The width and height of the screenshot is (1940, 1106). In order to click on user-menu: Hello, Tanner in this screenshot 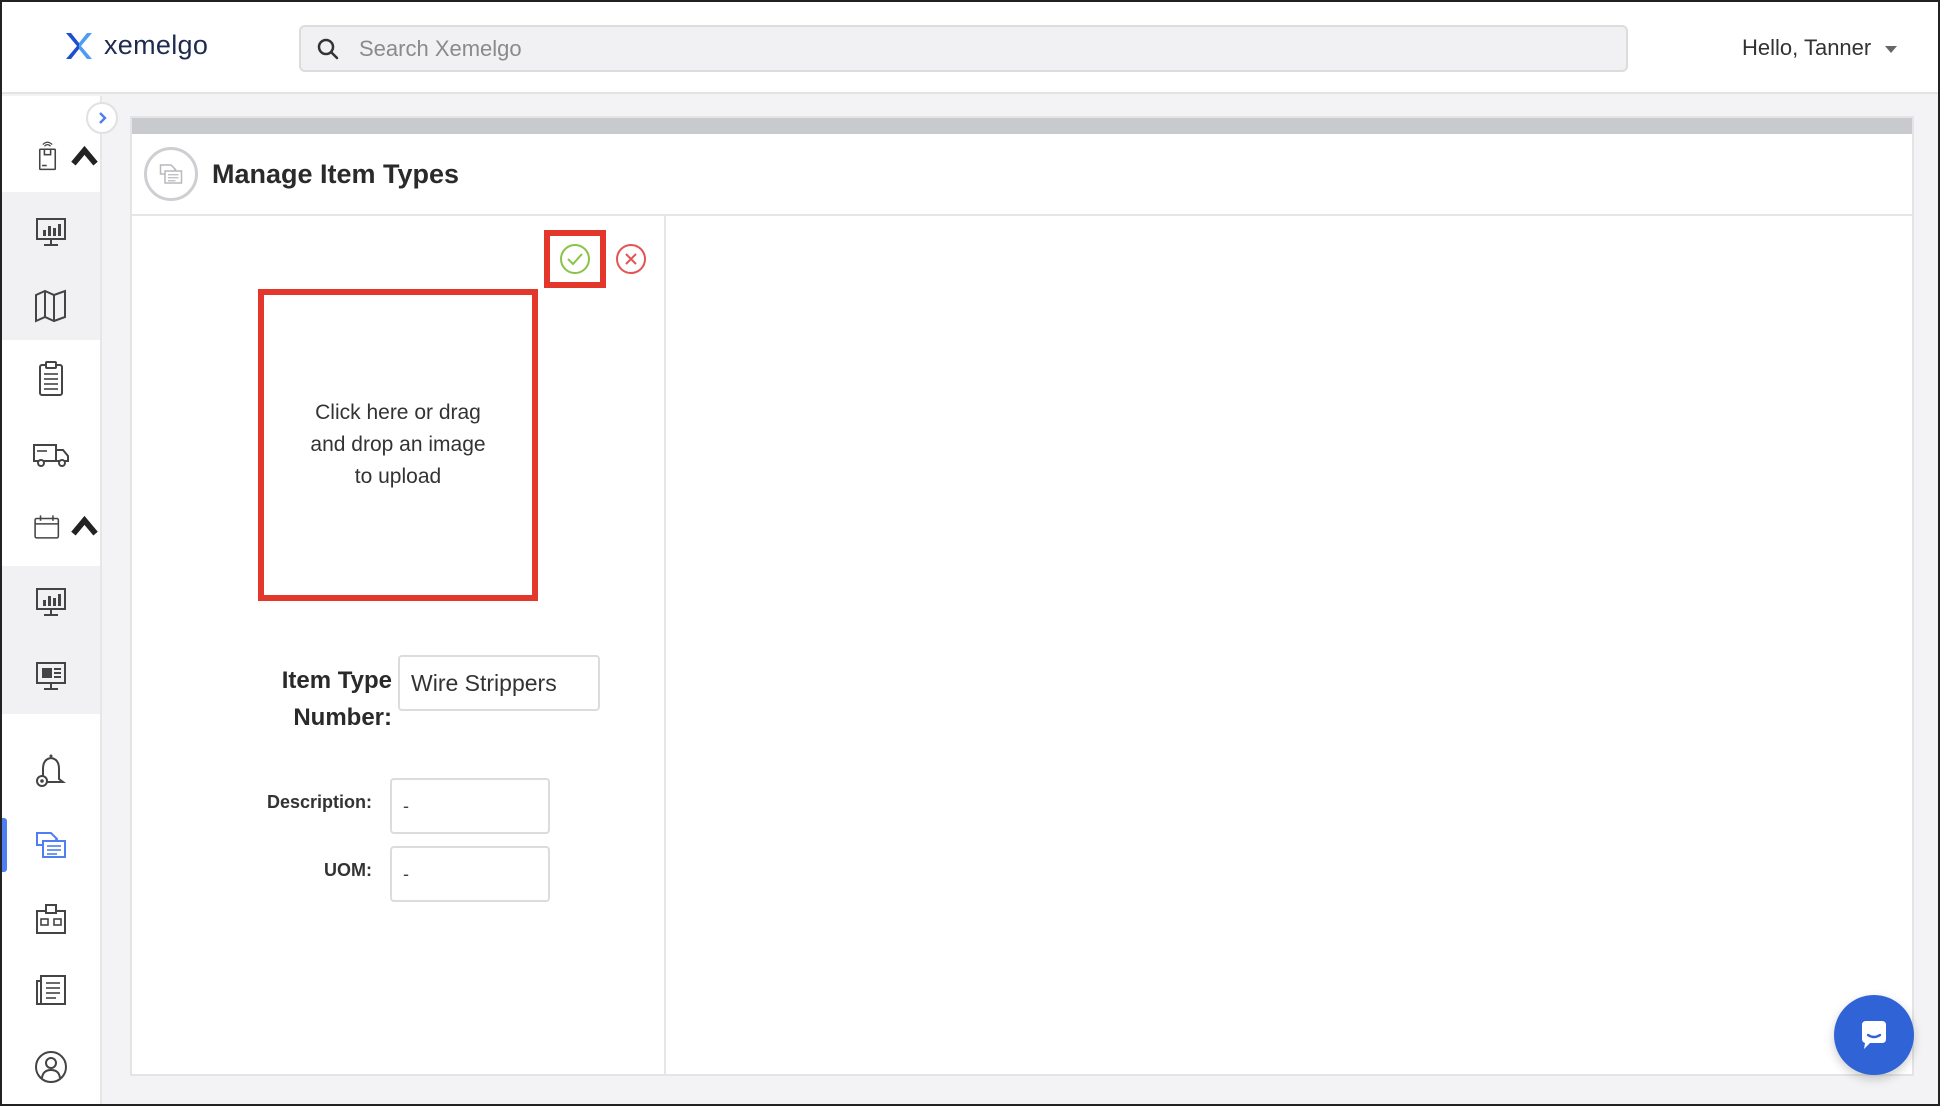, I will do `click(1820, 48)`.